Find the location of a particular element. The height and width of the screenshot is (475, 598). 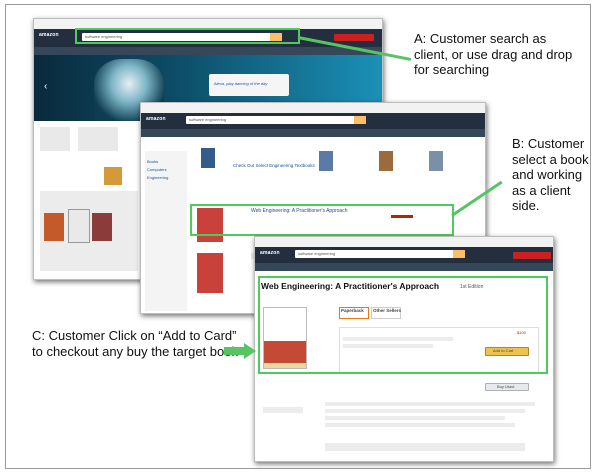

footer-row is located at coordinates (425, 447).